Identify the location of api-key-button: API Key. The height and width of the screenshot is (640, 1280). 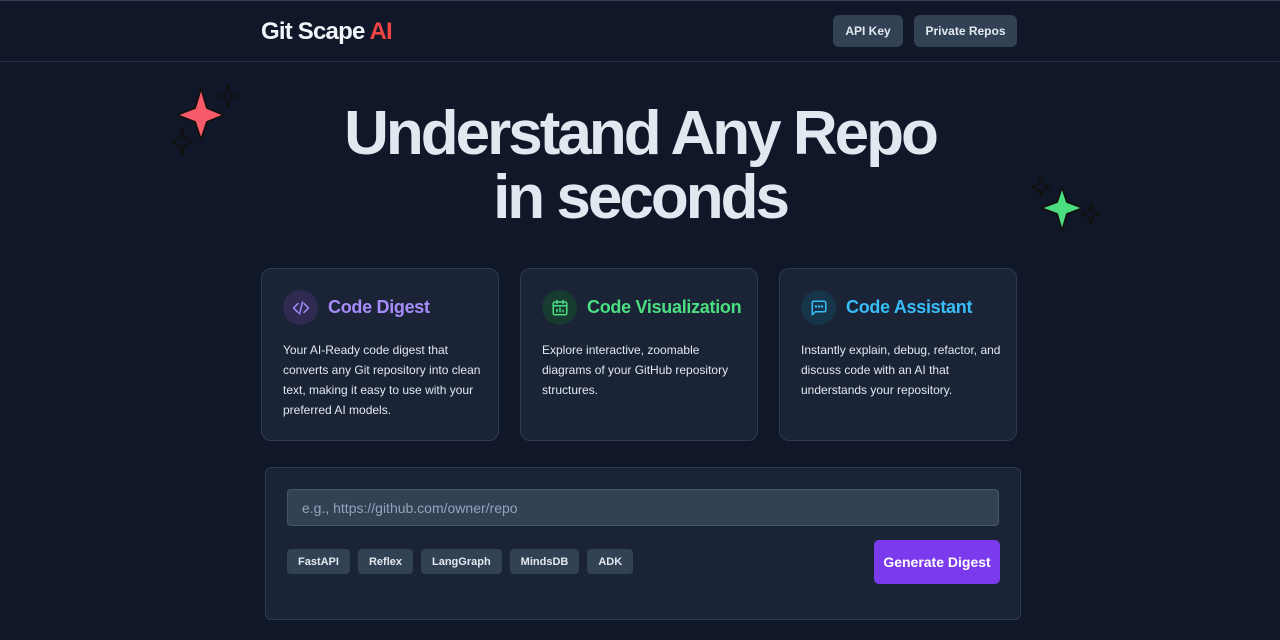
(868, 31).